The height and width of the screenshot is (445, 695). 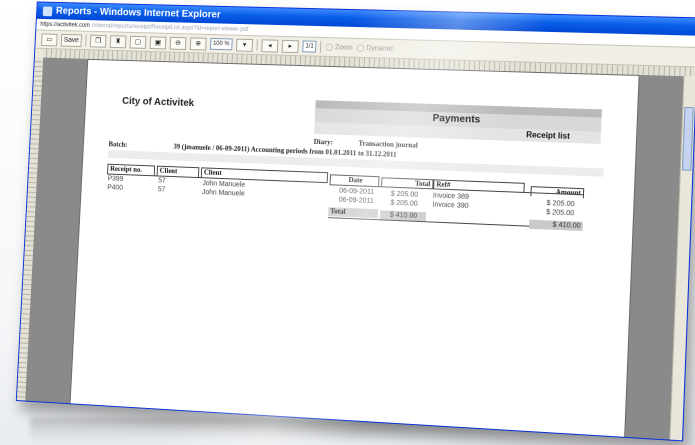 What do you see at coordinates (73, 25) in the screenshot?
I see `address-host: activitek.com` at bounding box center [73, 25].